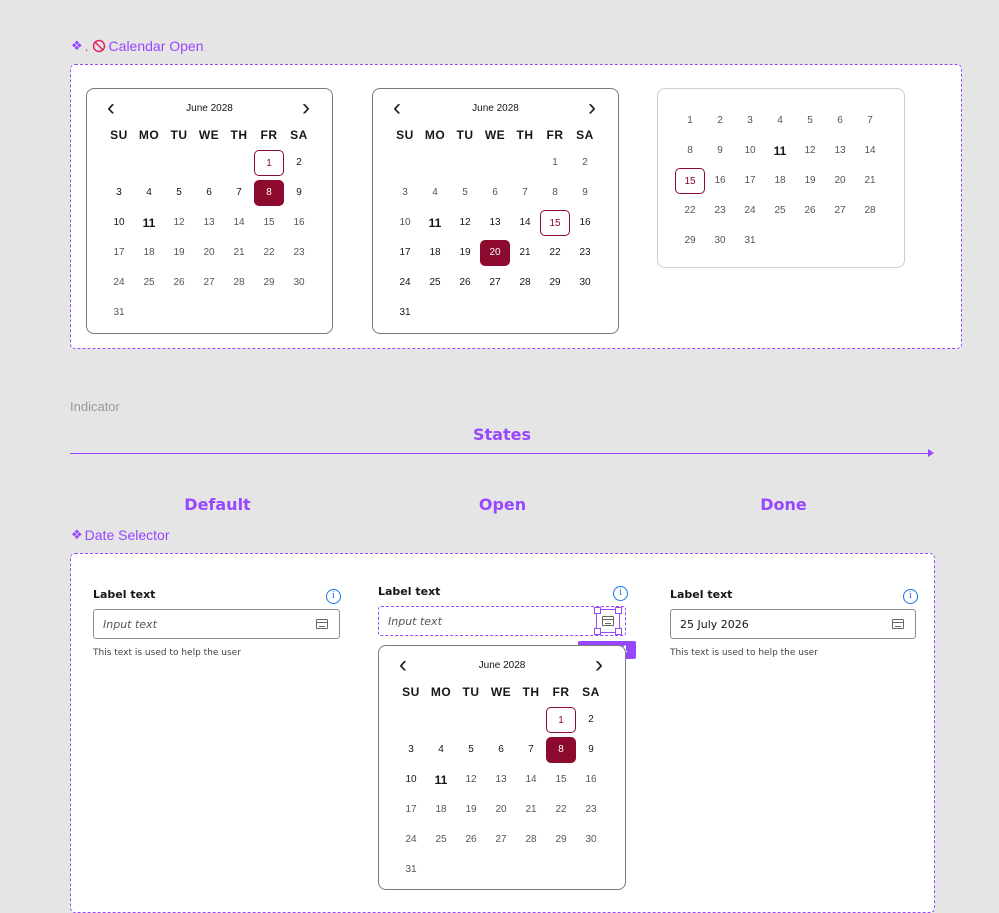 This screenshot has height=913, width=999. What do you see at coordinates (608, 621) in the screenshot?
I see `calendar-icon-selection` at bounding box center [608, 621].